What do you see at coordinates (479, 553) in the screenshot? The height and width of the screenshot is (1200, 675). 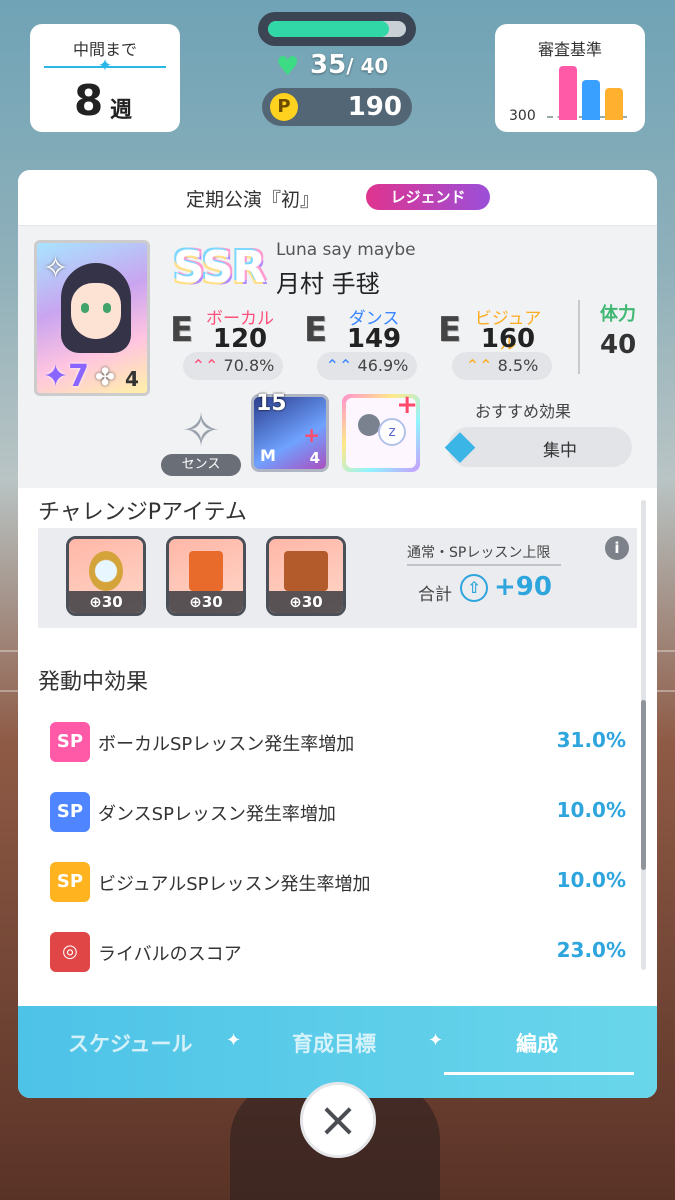 I see `lesson-limit-label: 通常・SPレッスン上限` at bounding box center [479, 553].